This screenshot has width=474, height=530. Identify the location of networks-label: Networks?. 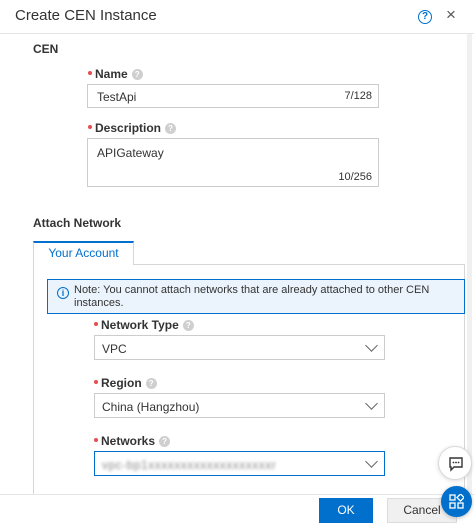
(132, 441).